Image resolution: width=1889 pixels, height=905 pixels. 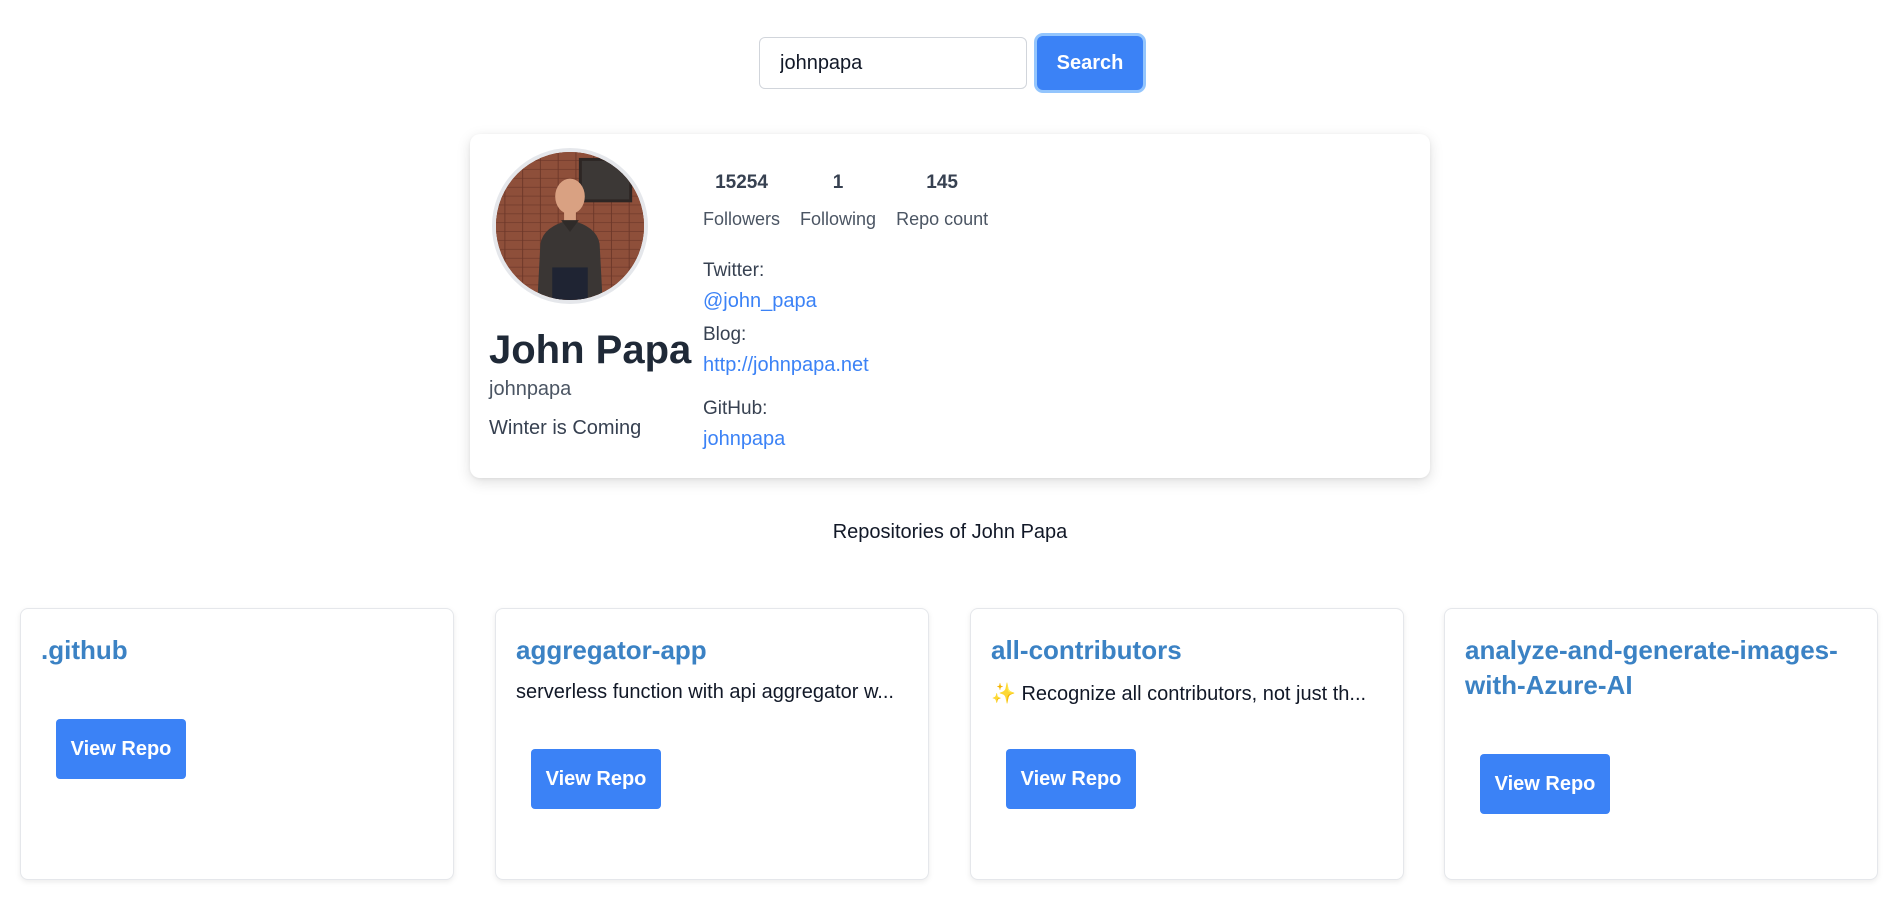 I want to click on stat-repo-count-value: 145, so click(x=942, y=182).